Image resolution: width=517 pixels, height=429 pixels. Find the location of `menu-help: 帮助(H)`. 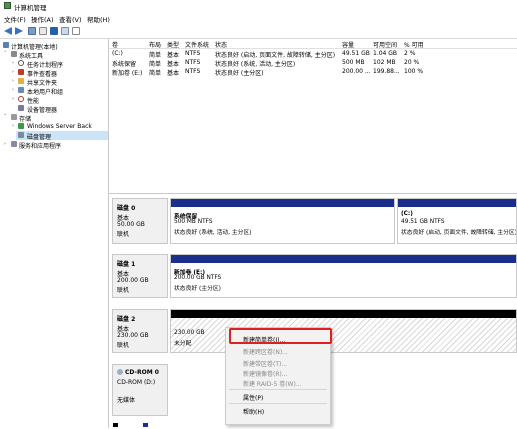

menu-help: 帮助(H) is located at coordinates (98, 19).